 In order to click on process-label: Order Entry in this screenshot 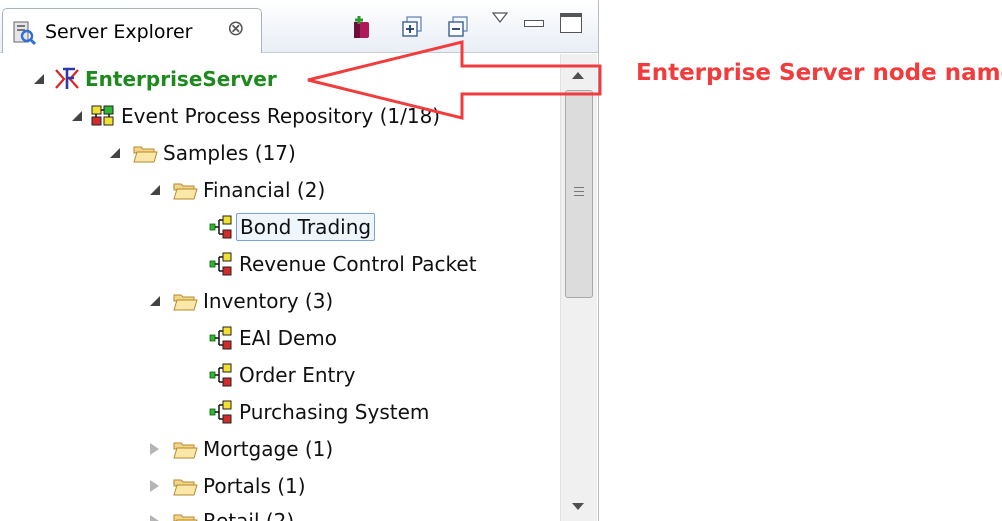, I will do `click(297, 375)`.